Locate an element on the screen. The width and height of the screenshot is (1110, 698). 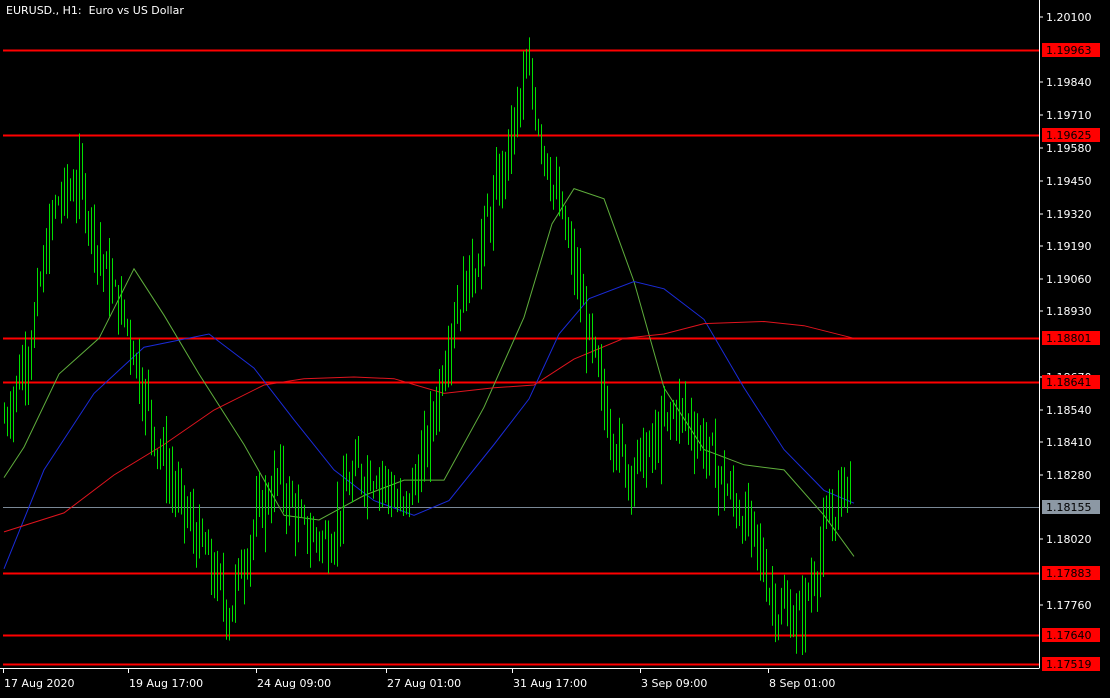
x-tick-label: 3 Sep 09:00 is located at coordinates (674, 683).